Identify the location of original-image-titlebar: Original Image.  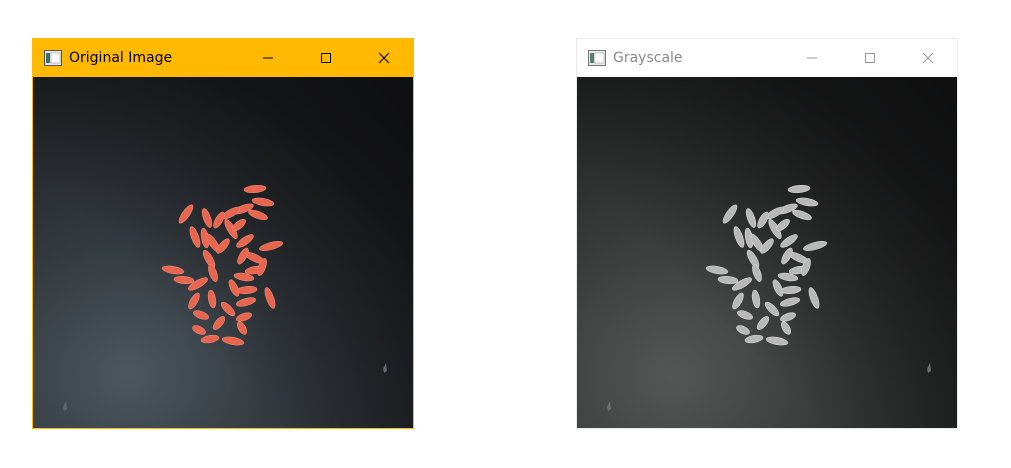
(223, 58).